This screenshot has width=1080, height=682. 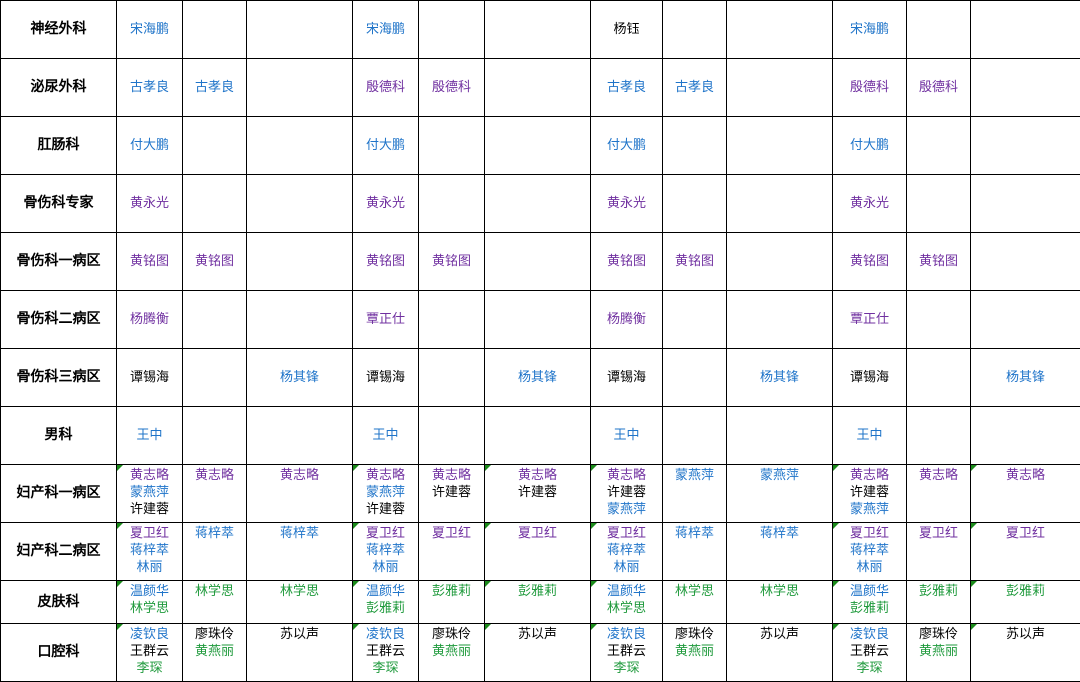 I want to click on schedule-cell: 黄志略许建蓉, so click(x=538, y=494).